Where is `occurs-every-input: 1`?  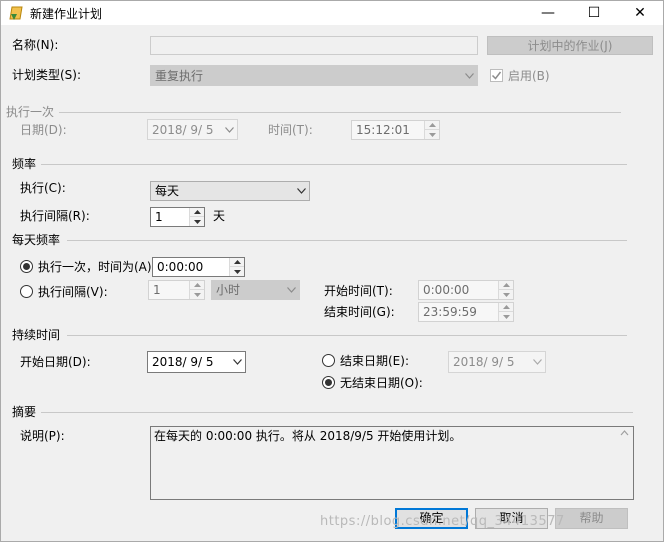
occurs-every-input: 1 is located at coordinates (176, 290).